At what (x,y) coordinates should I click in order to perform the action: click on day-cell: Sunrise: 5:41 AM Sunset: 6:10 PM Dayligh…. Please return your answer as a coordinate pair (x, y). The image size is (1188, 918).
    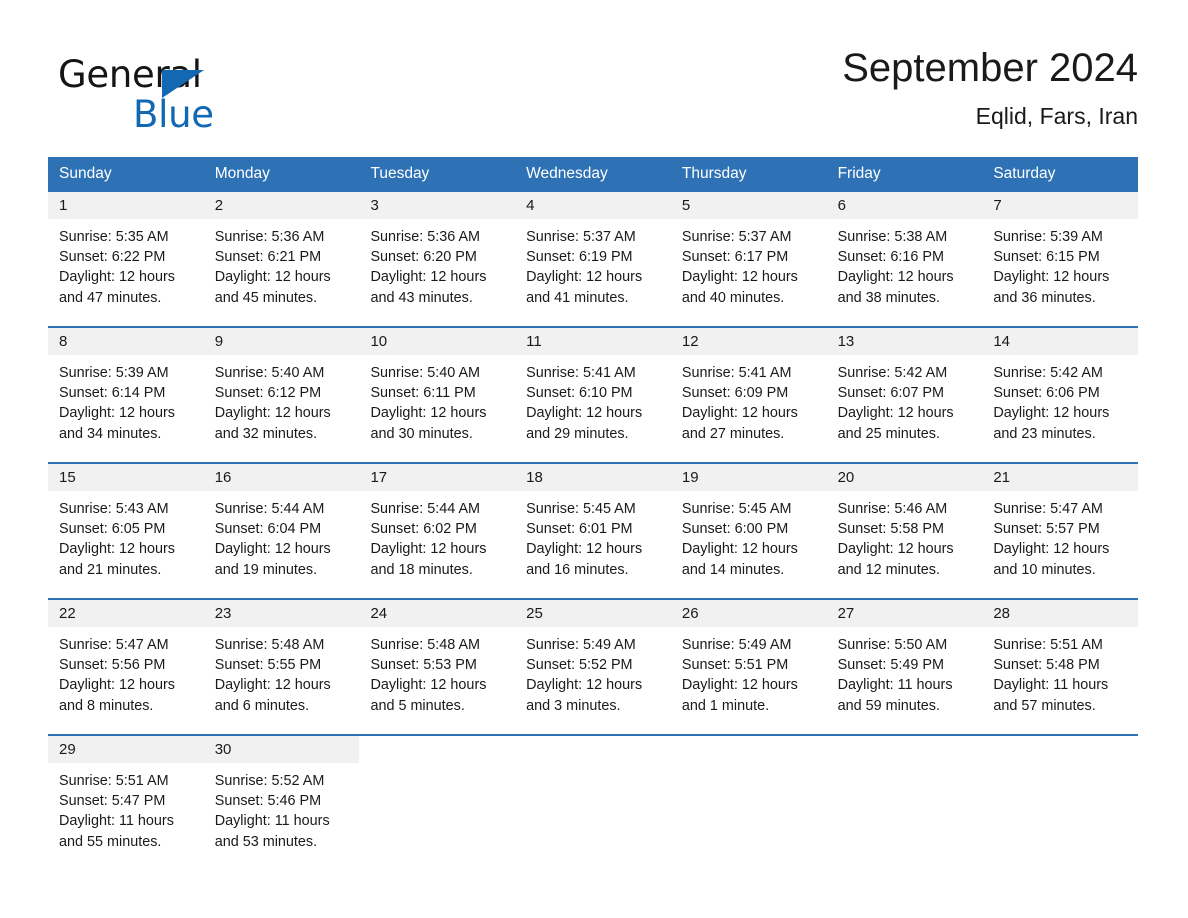
    Looking at the image, I should click on (593, 408).